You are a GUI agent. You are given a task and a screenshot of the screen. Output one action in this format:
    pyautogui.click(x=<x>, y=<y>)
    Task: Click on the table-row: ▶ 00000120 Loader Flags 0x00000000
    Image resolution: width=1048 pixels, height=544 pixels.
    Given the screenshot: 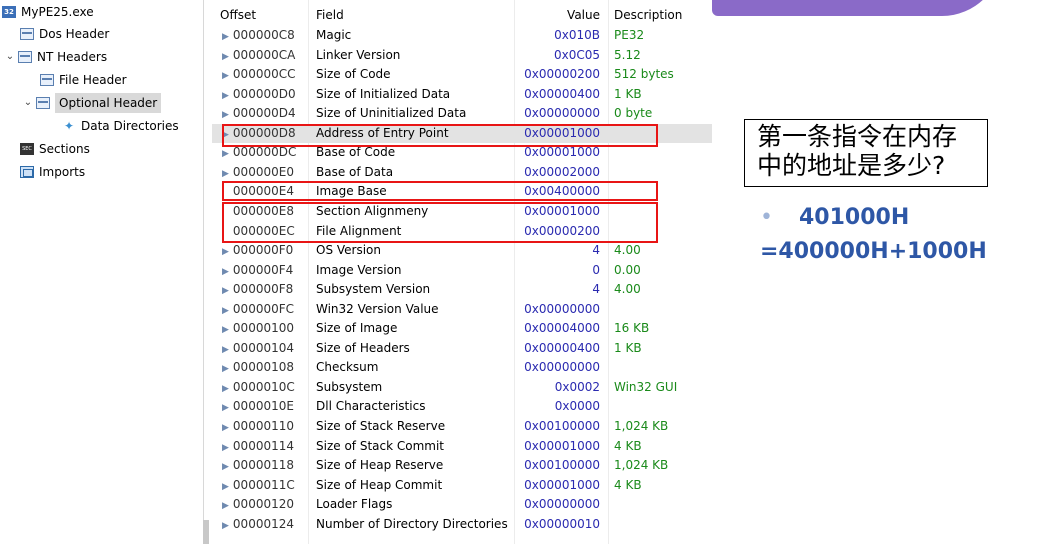 What is the action you would take?
    pyautogui.click(x=462, y=505)
    